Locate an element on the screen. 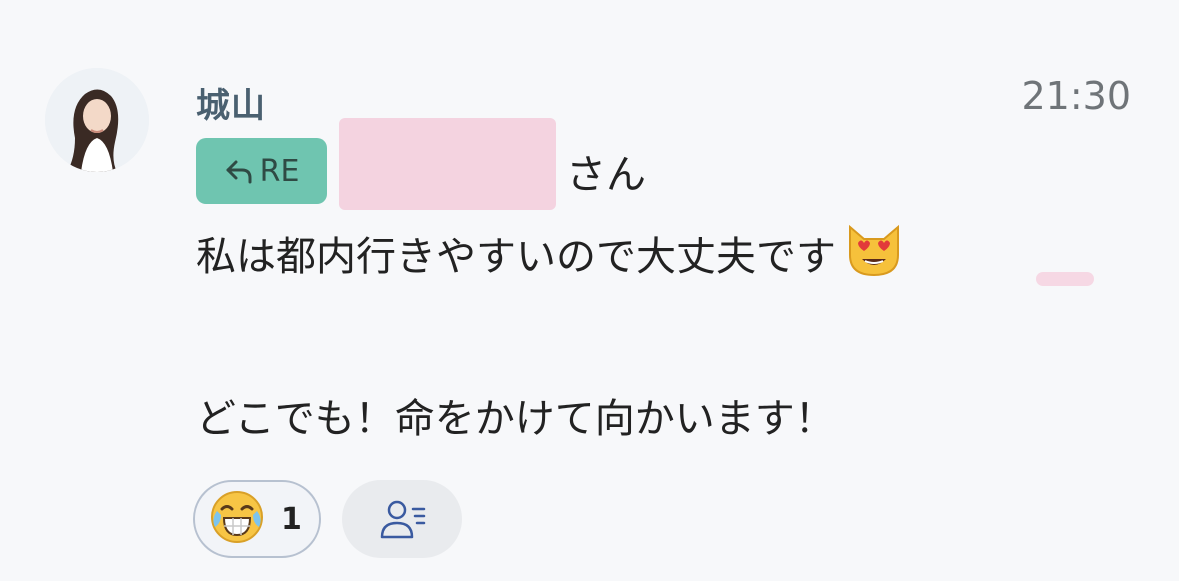 Image resolution: width=1179 pixels, height=581 pixels. mention-suffix: さん is located at coordinates (606, 175).